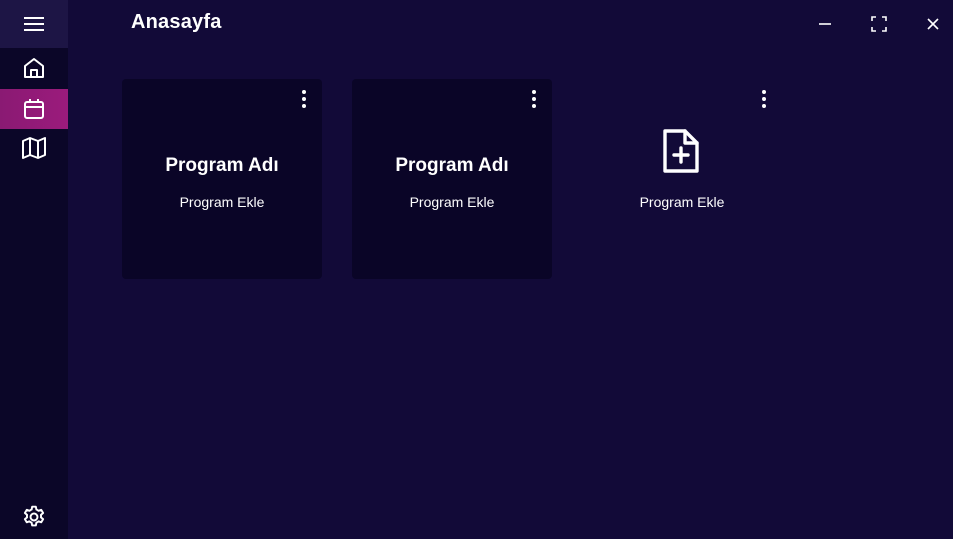 The height and width of the screenshot is (539, 953). Describe the element at coordinates (682, 179) in the screenshot. I see `add-program-card: Program Ekle` at that location.